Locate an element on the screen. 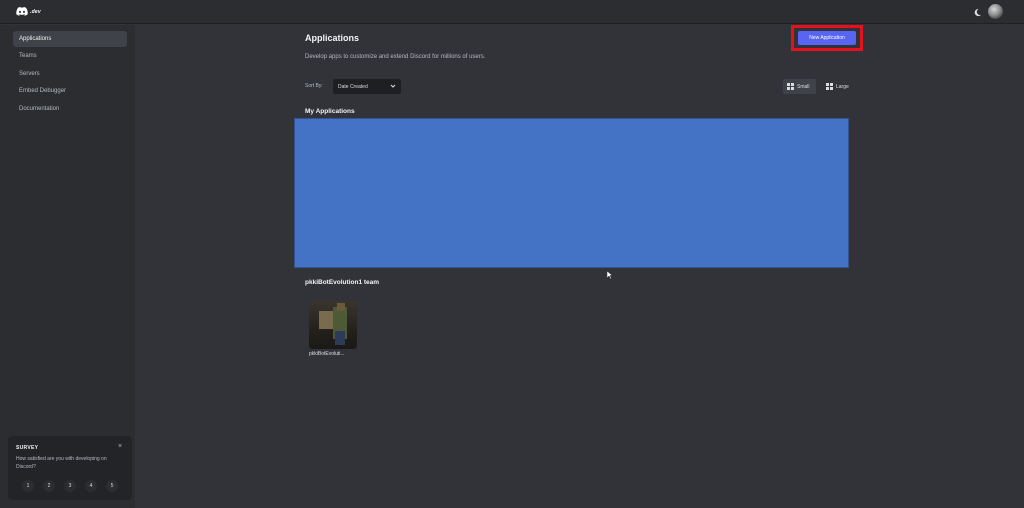 This screenshot has height=508, width=1024. rating-button-2: 2 is located at coordinates (49, 486).